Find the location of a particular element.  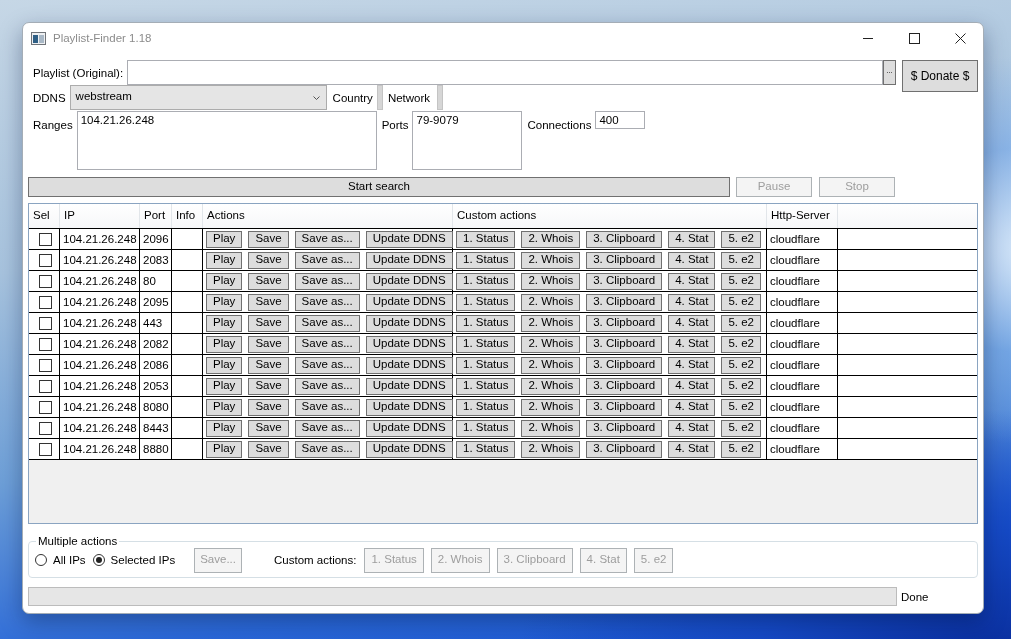

ranges-field: 104.21.26.248 is located at coordinates (226, 140).